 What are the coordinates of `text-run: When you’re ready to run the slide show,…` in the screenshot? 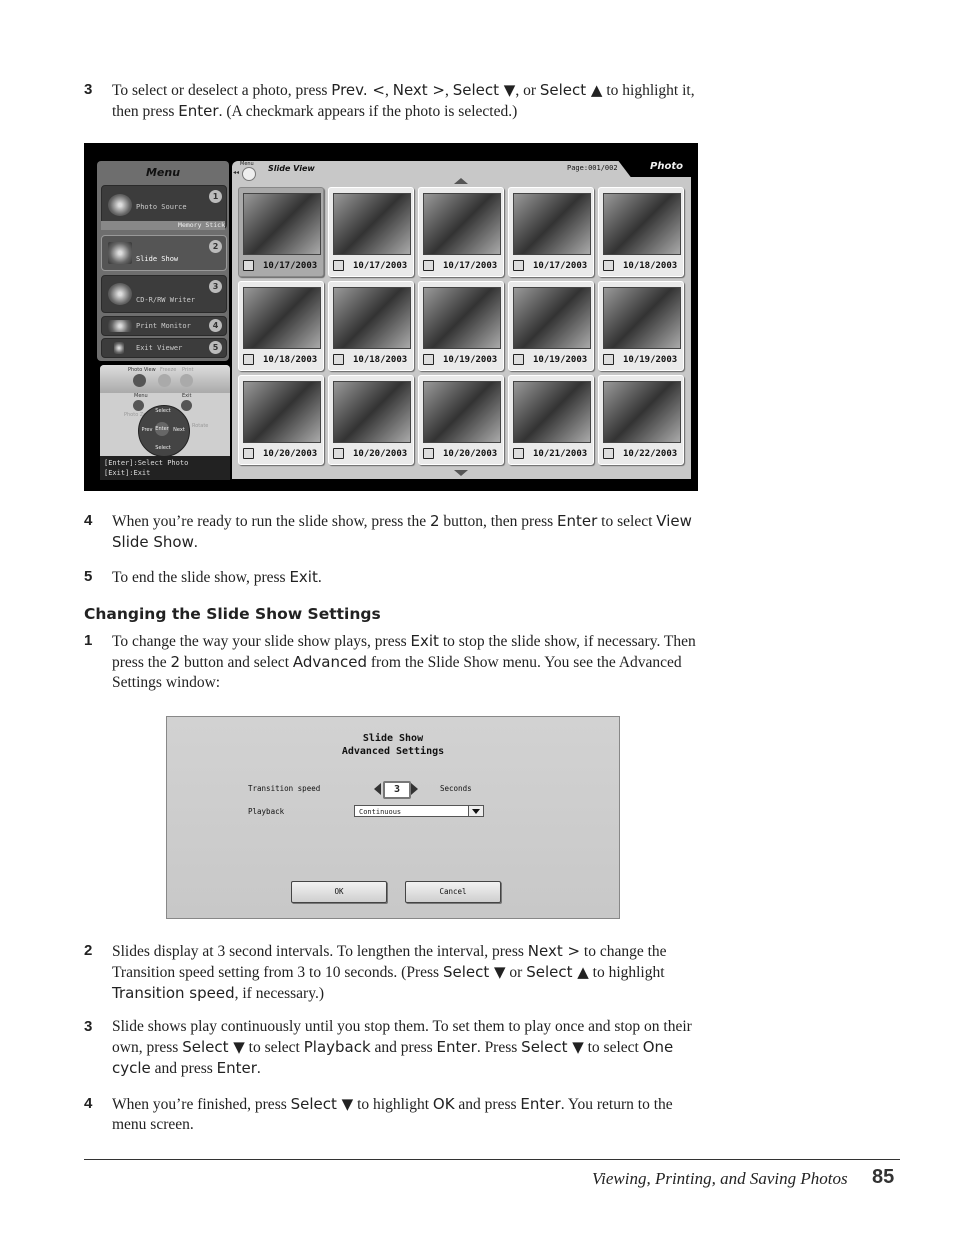 It's located at (271, 521).